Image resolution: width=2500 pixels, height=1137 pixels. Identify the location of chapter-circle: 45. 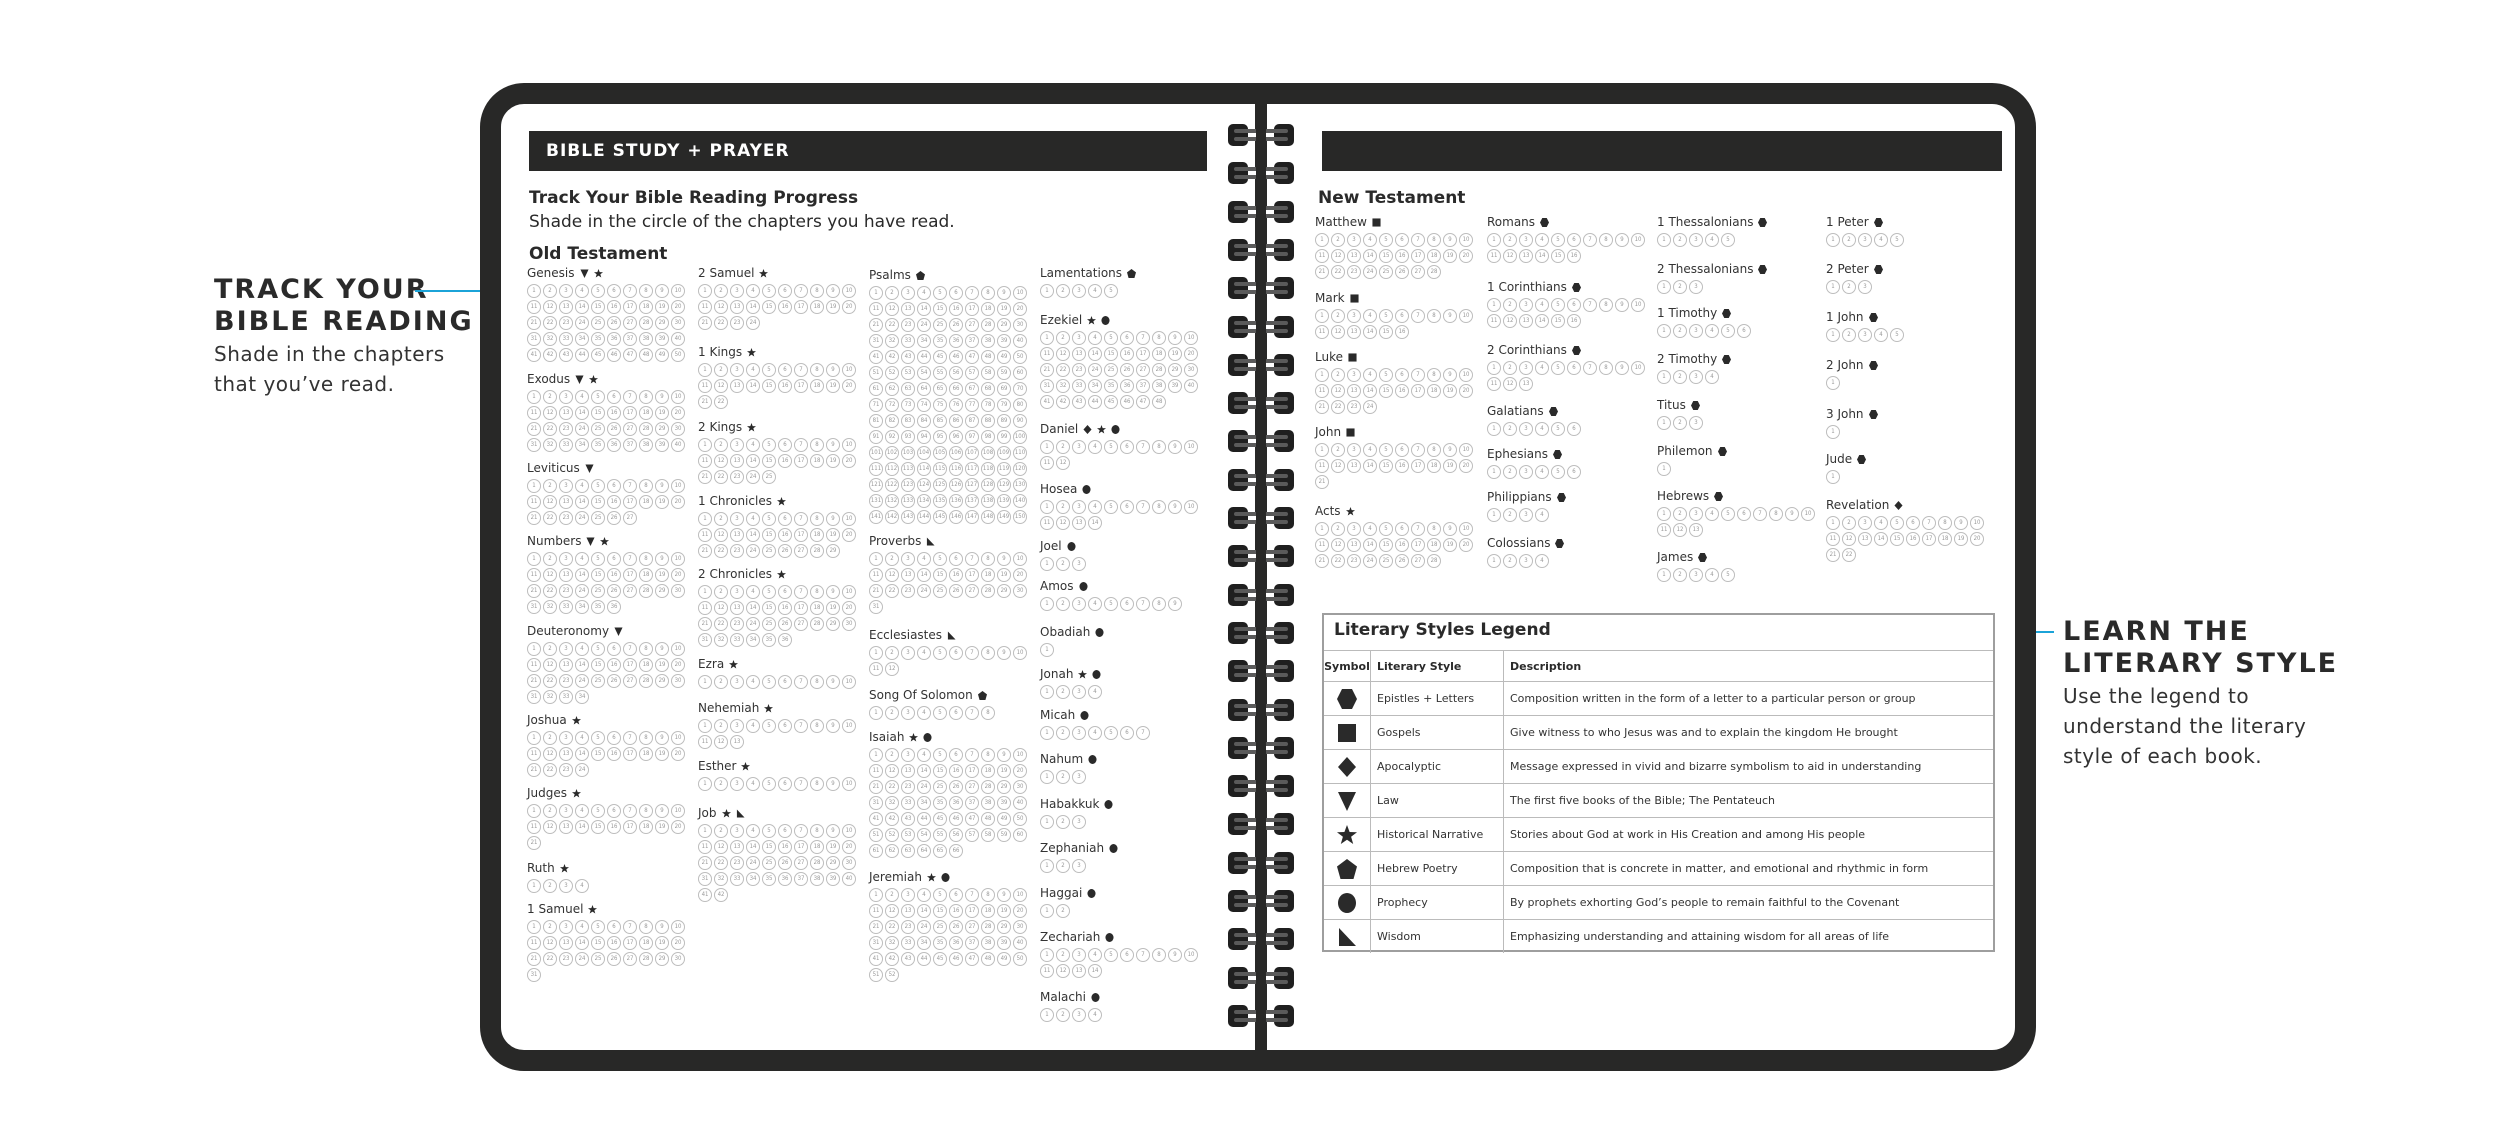
(598, 355).